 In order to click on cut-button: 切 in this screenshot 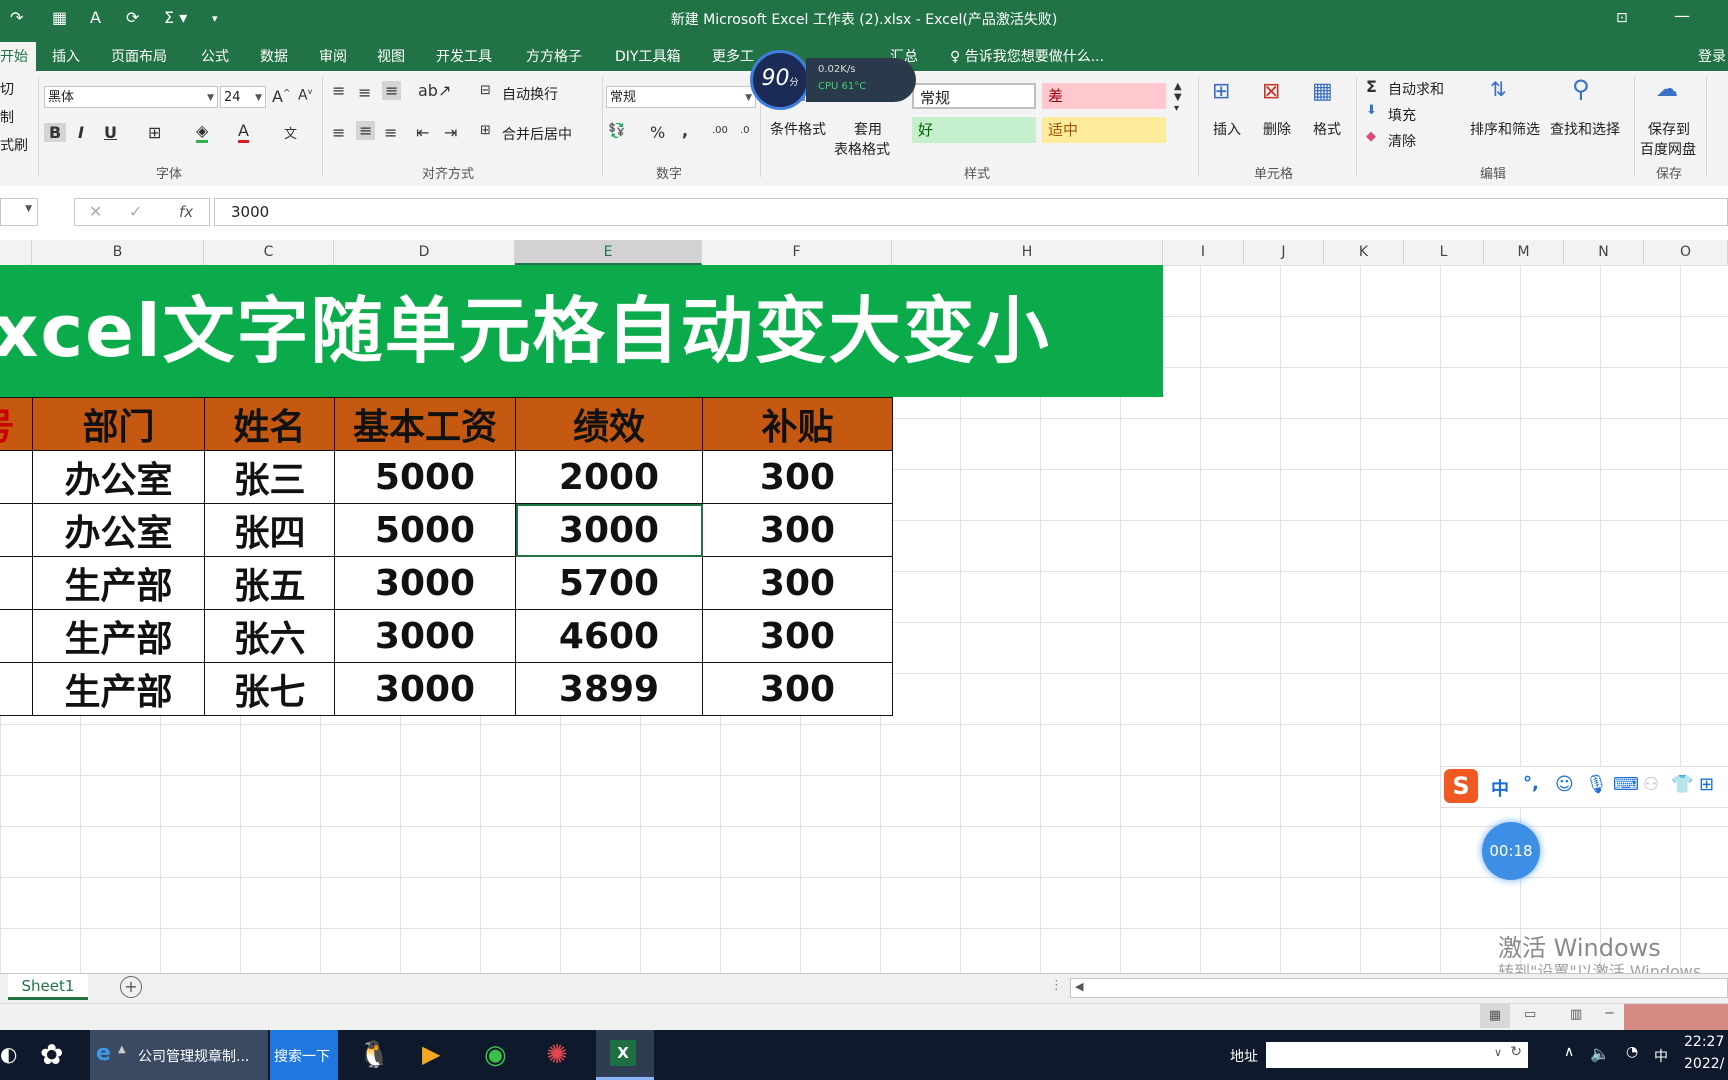, I will do `click(7, 89)`.